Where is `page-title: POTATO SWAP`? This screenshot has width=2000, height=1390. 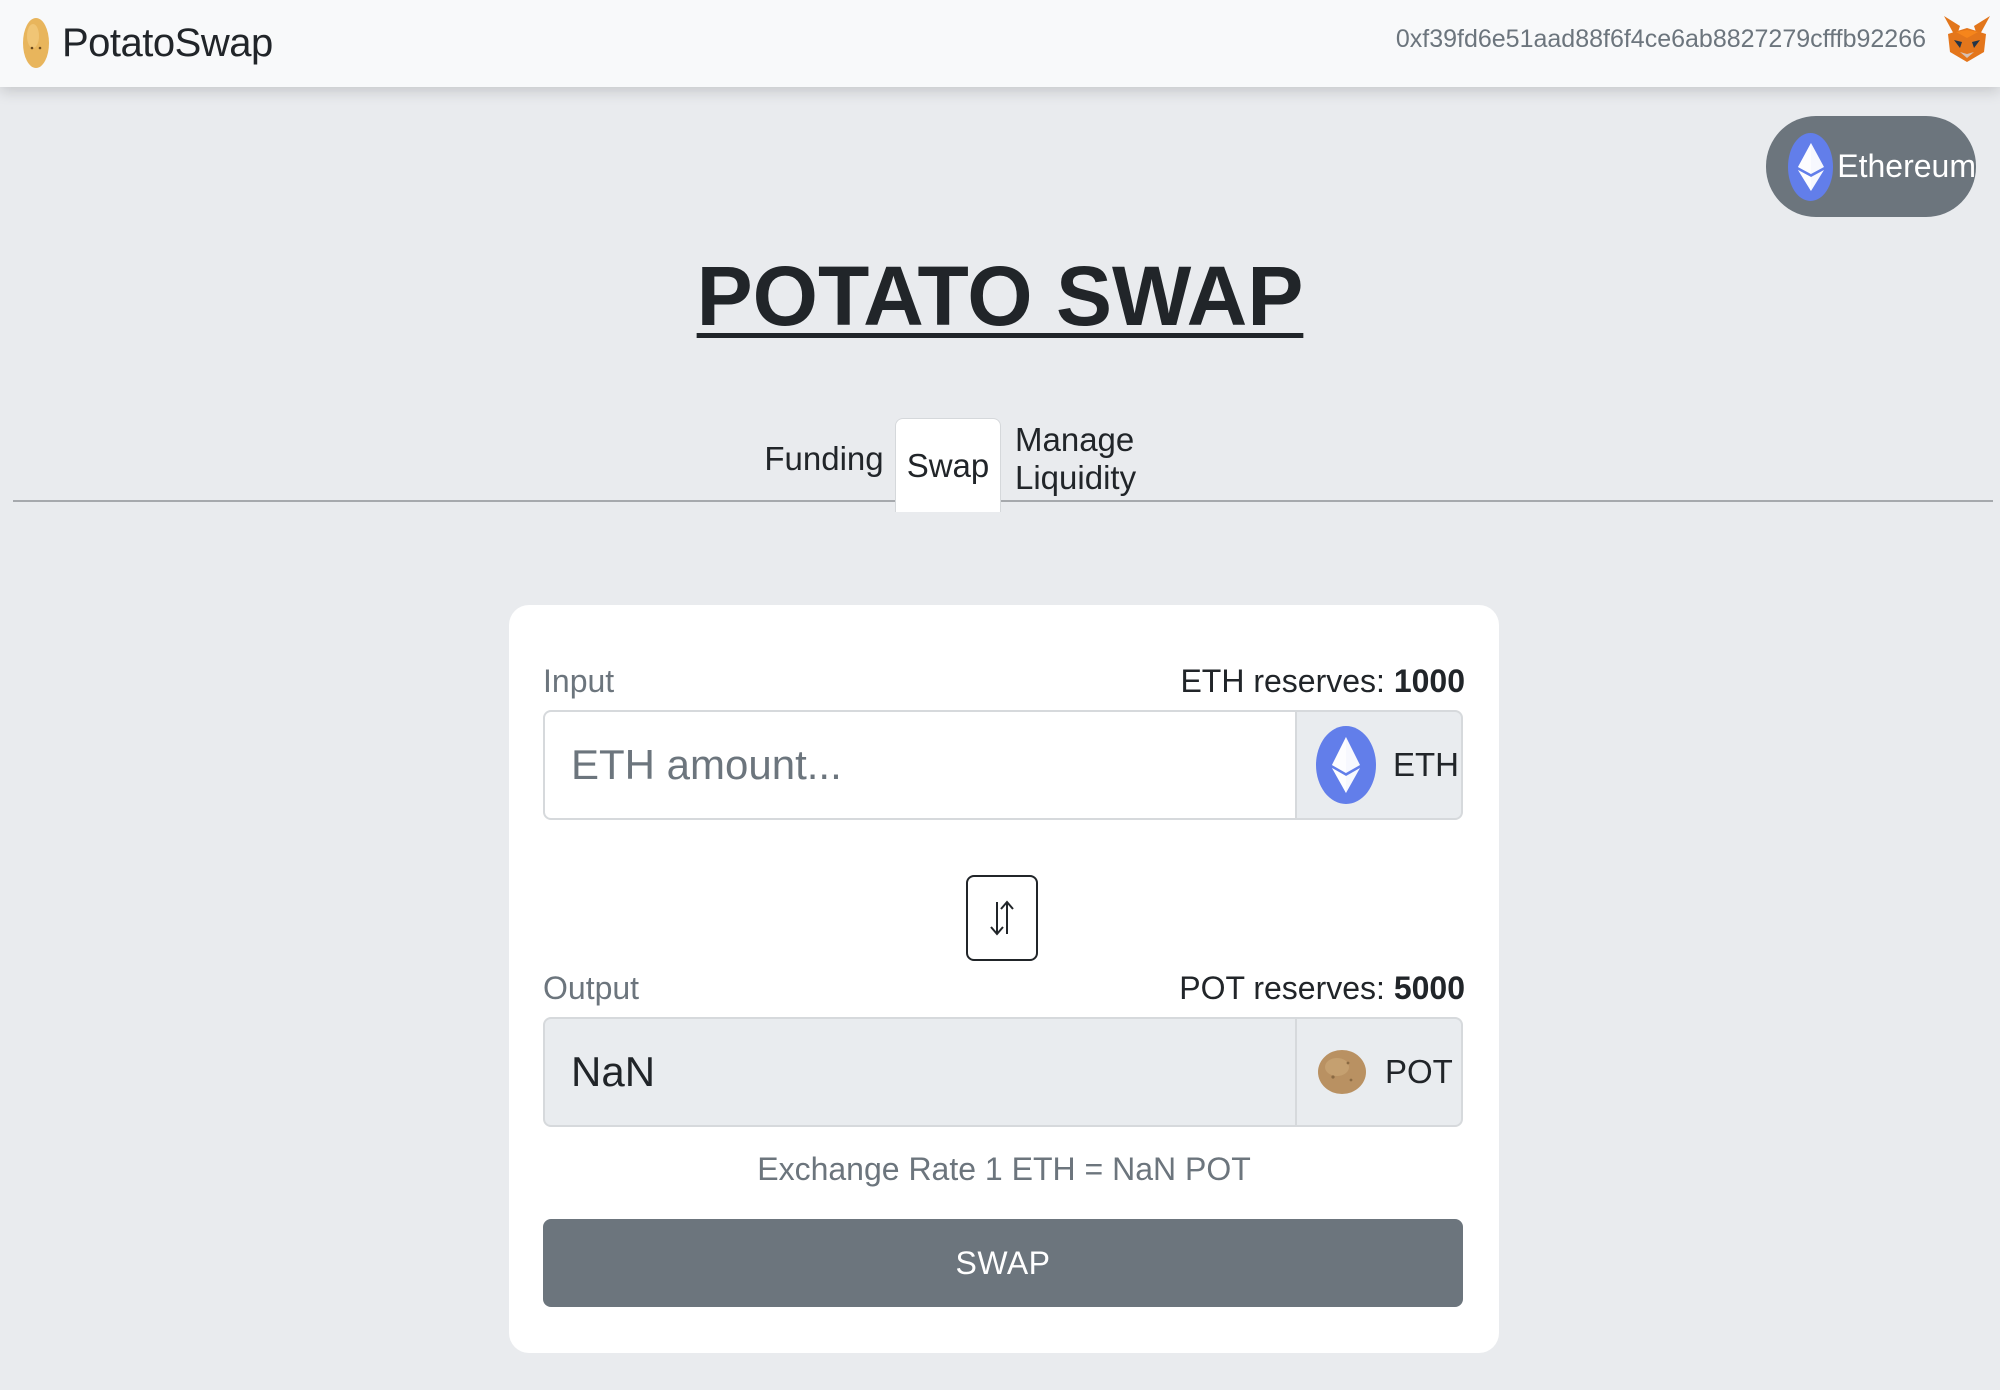 page-title: POTATO SWAP is located at coordinates (1000, 296).